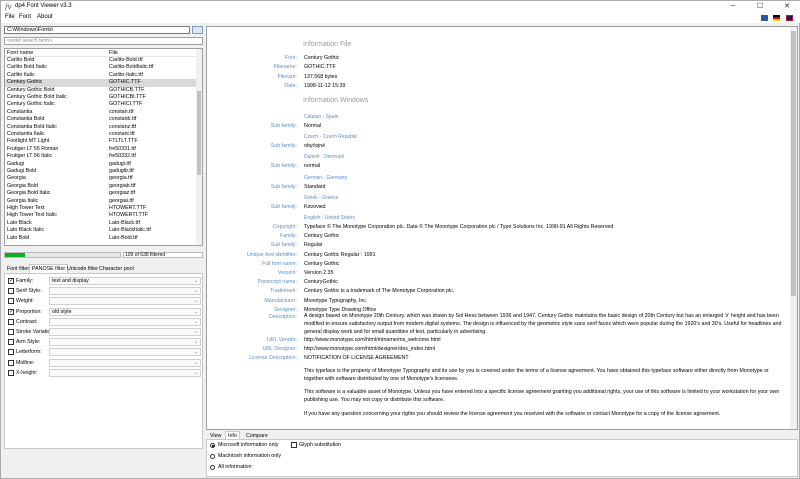 This screenshot has width=800, height=479. Describe the element at coordinates (733, 7) in the screenshot. I see `minimize-button: ─` at that location.